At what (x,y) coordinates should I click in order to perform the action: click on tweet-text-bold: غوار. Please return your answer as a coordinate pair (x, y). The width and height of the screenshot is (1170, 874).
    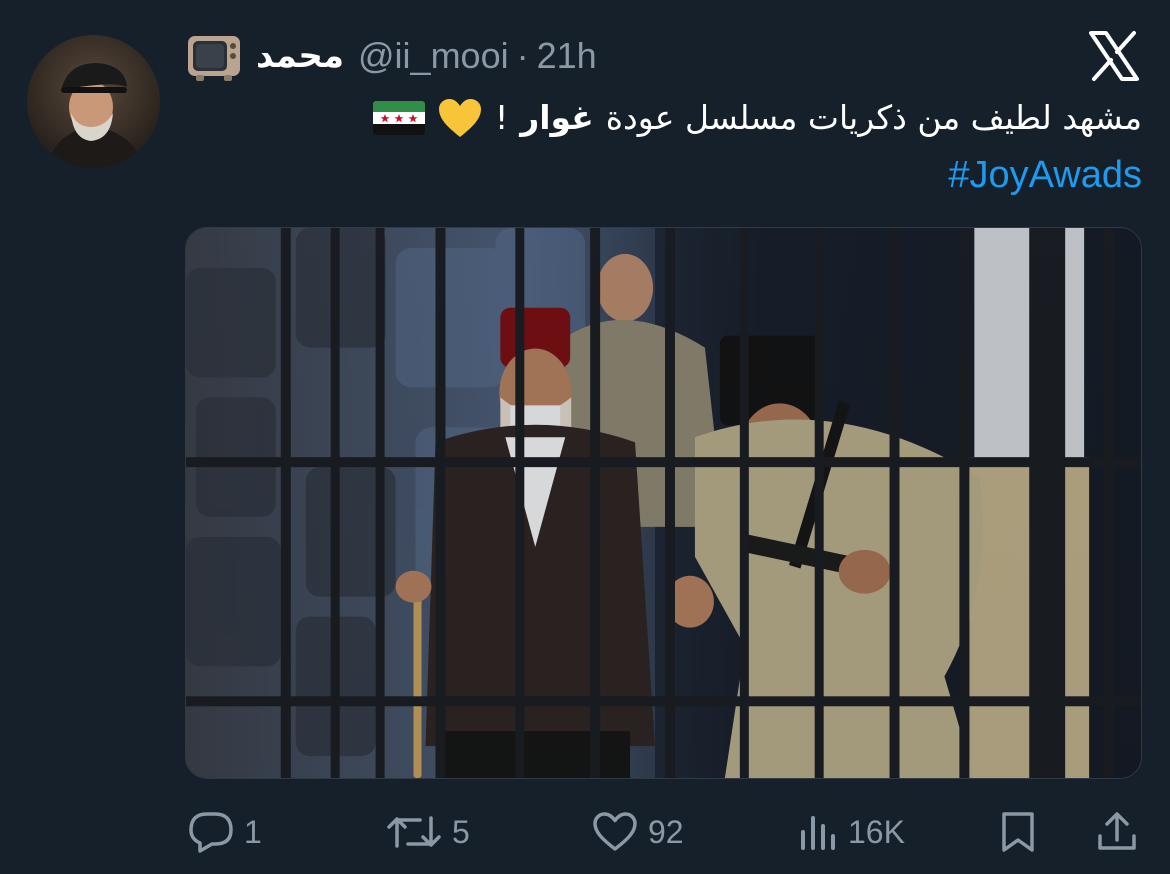
    Looking at the image, I should click on (557, 117).